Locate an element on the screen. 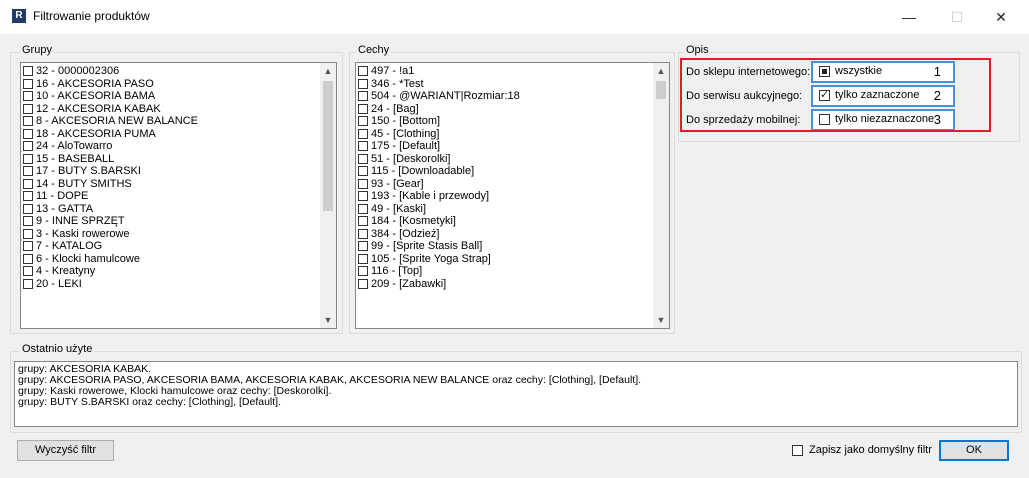  list-item: 150 - [Bottom] is located at coordinates (504, 121).